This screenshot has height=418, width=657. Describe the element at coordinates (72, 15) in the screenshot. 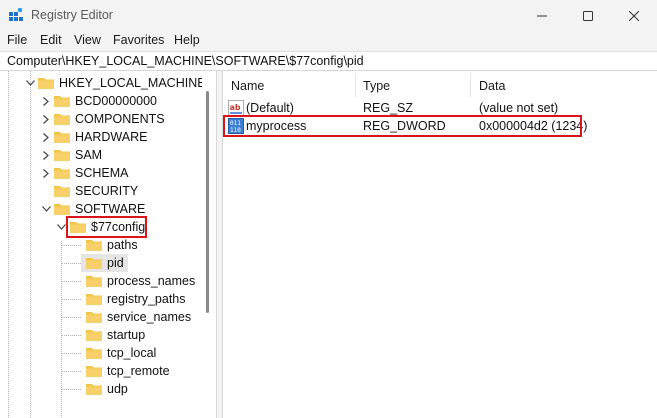

I see `window-title: Registry Editor` at that location.